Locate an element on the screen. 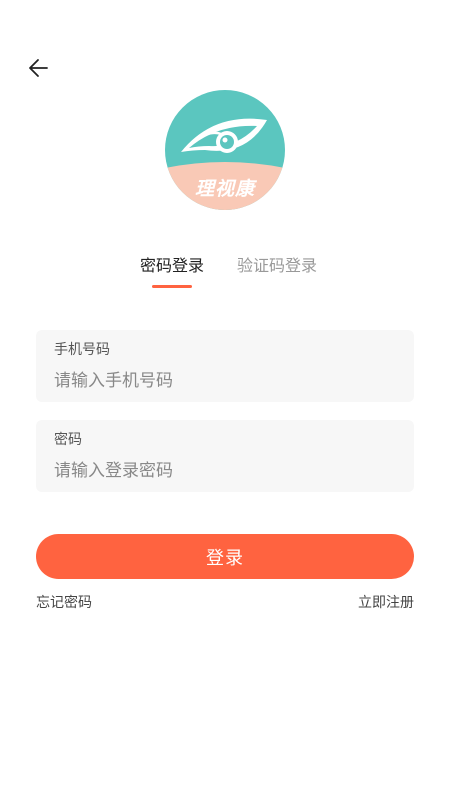 This screenshot has width=450, height=800. password-field: 密码 is located at coordinates (225, 456).